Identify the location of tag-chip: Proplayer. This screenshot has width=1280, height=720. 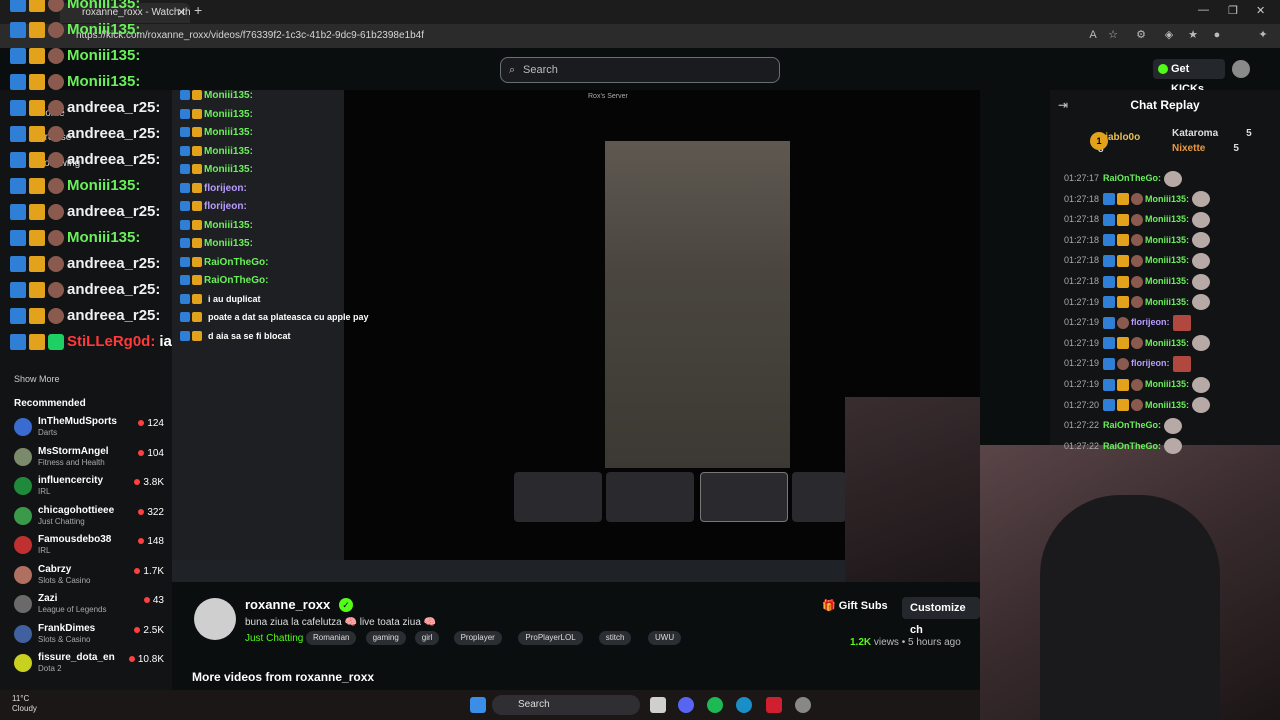
(477, 638).